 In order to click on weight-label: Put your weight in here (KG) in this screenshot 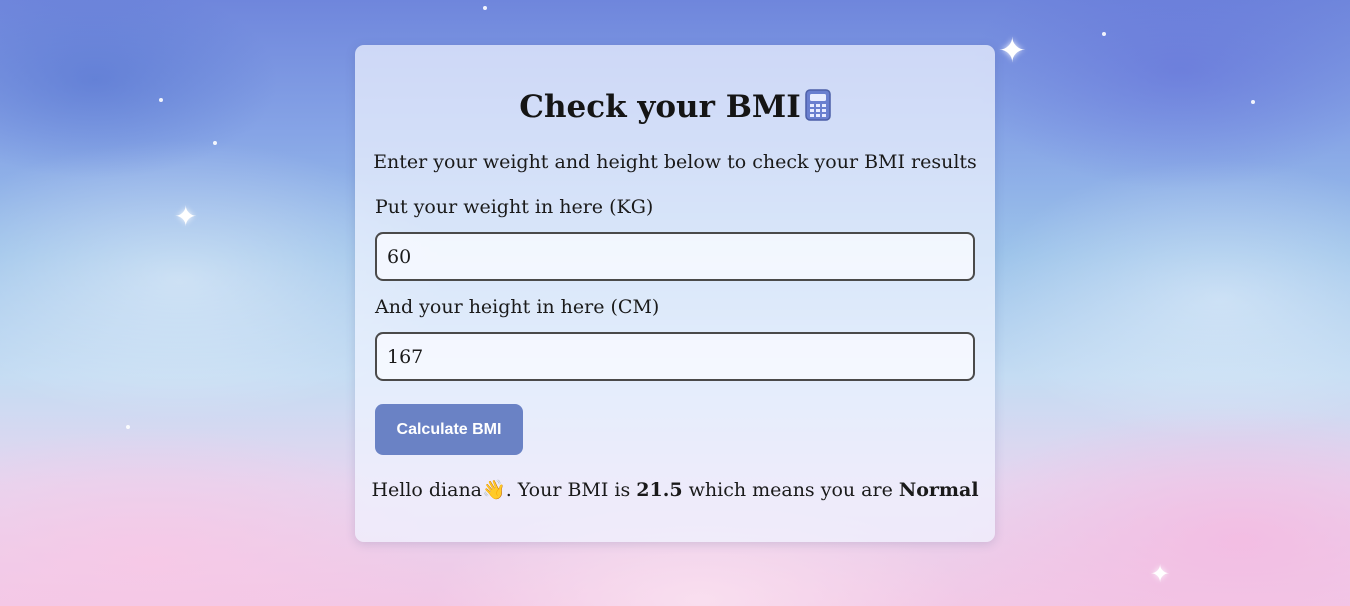, I will do `click(514, 207)`.